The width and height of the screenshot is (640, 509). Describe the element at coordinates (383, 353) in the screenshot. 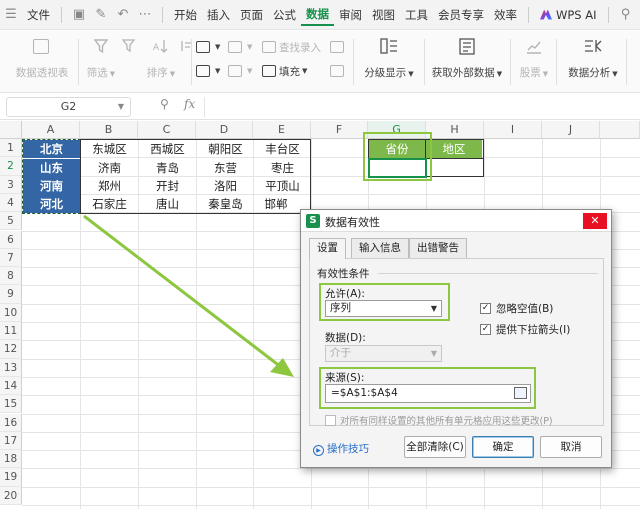

I see `data-select: 介于 ▼` at that location.